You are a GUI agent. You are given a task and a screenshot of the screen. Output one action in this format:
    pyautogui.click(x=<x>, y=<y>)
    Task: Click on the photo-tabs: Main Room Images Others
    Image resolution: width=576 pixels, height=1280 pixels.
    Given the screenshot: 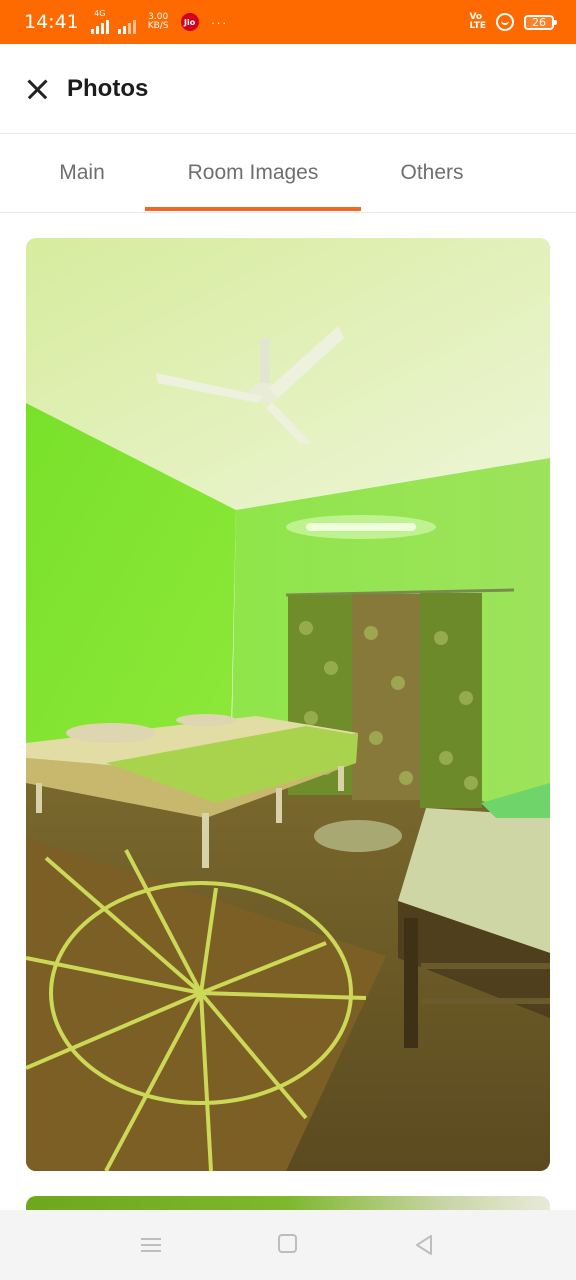 What is the action you would take?
    pyautogui.click(x=288, y=174)
    